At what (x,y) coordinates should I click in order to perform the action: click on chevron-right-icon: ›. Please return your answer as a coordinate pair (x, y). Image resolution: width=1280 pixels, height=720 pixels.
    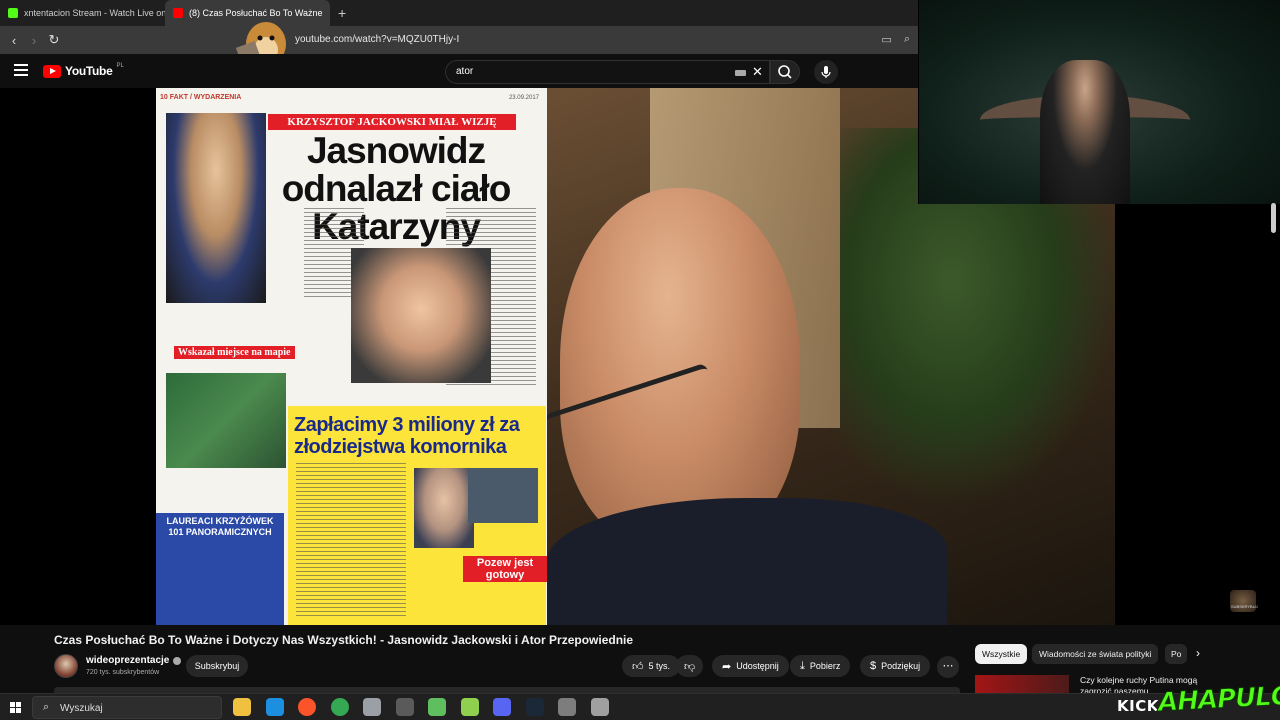
    Looking at the image, I should click on (1198, 653).